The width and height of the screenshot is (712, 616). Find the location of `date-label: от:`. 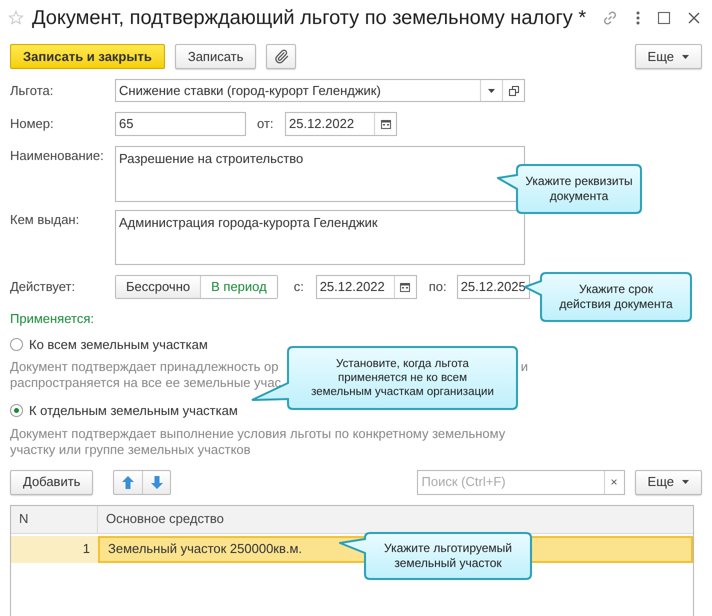

date-label: от: is located at coordinates (266, 124).